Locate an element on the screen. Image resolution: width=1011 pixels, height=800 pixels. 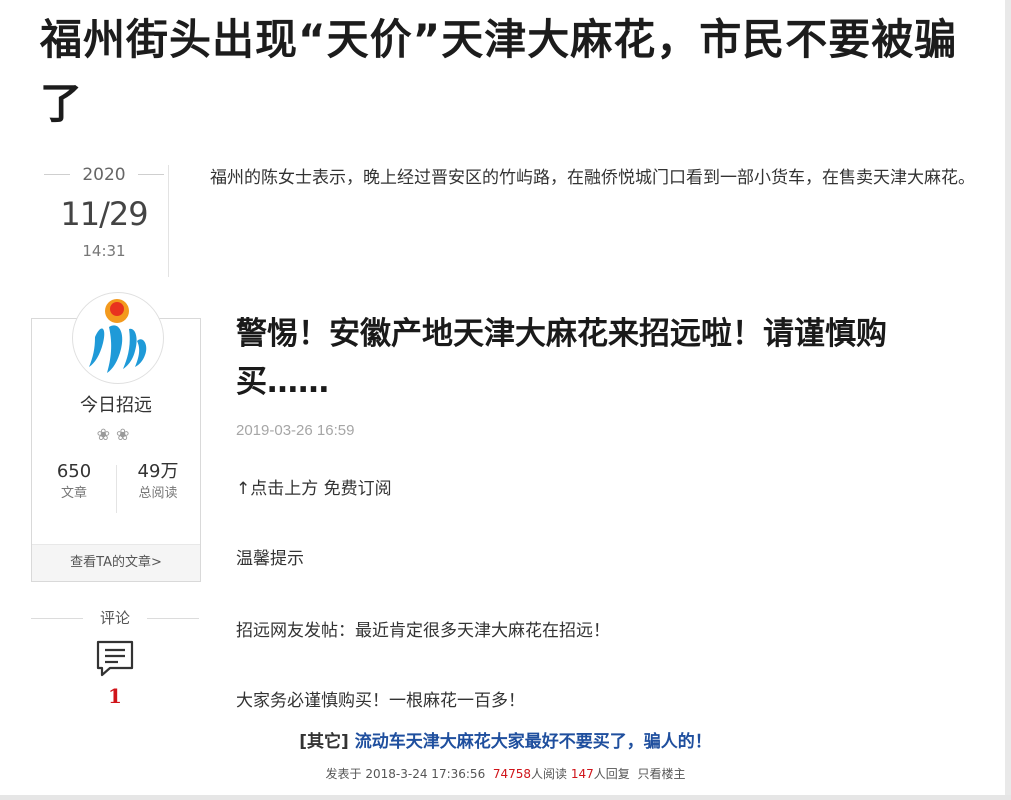
forum-post-link: 流动车天津大麻花大家最好不要买了，骗人的！ is located at coordinates (533, 742).